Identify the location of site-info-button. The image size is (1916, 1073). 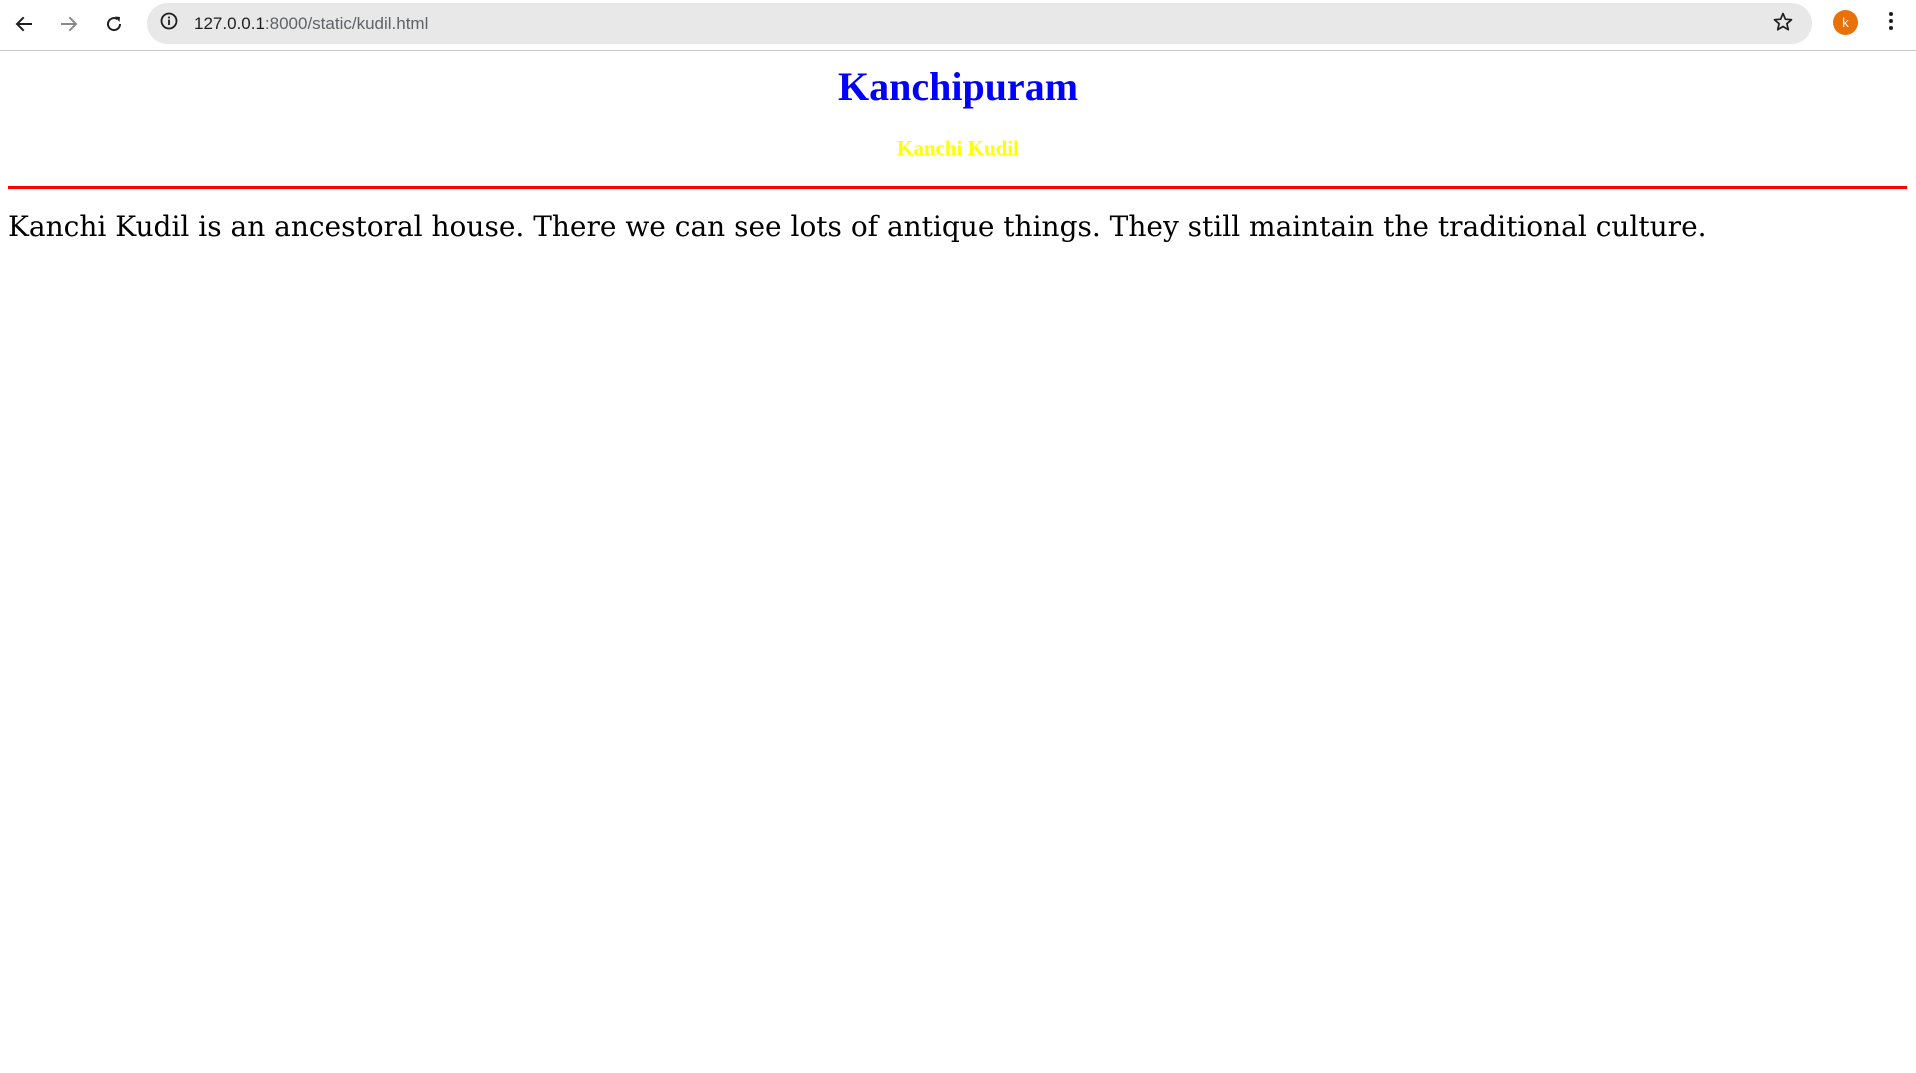
(169, 23).